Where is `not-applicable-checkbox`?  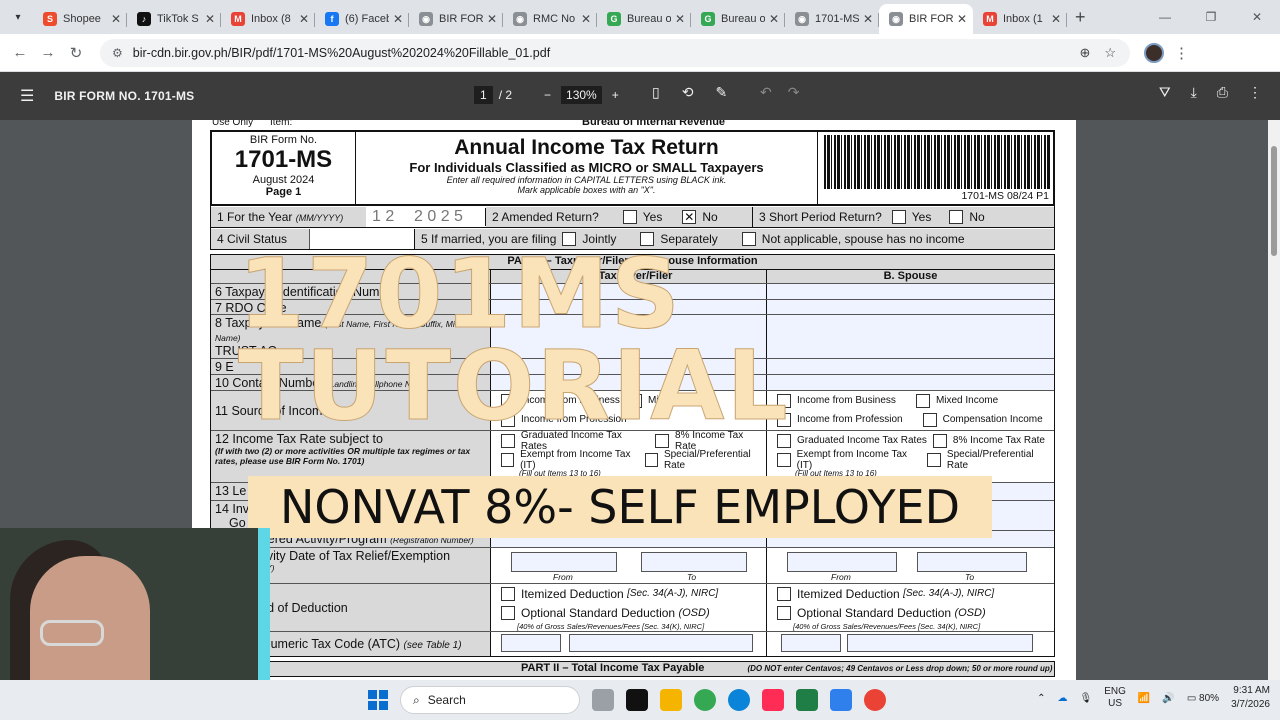
not-applicable-checkbox is located at coordinates (748, 239).